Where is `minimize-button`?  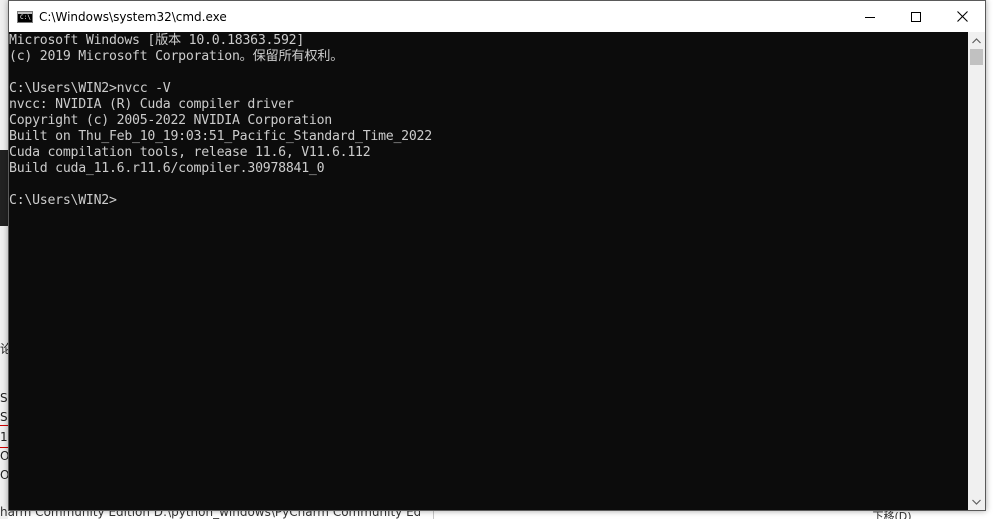 minimize-button is located at coordinates (870, 16).